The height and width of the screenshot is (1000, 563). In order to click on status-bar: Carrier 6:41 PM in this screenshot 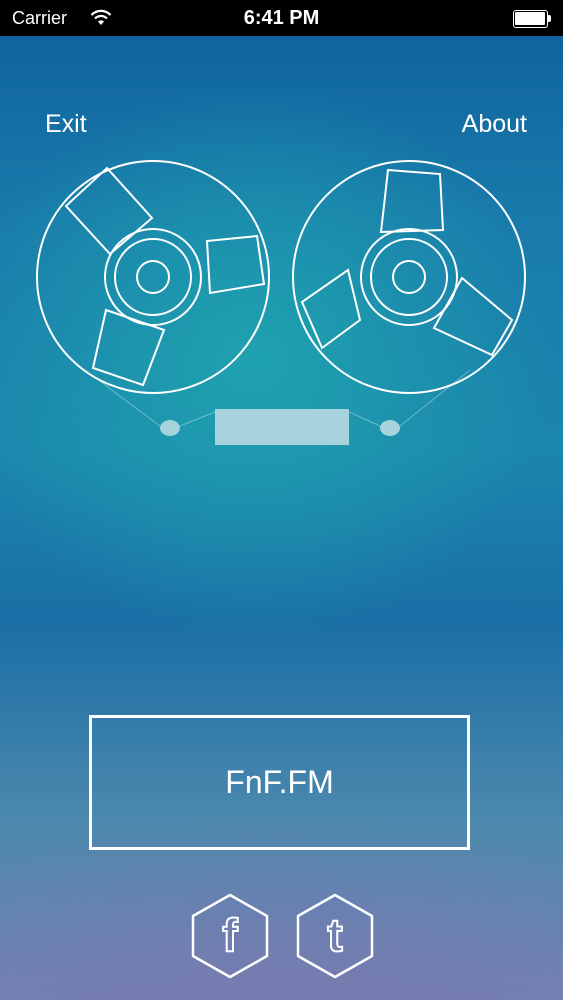, I will do `click(281, 18)`.